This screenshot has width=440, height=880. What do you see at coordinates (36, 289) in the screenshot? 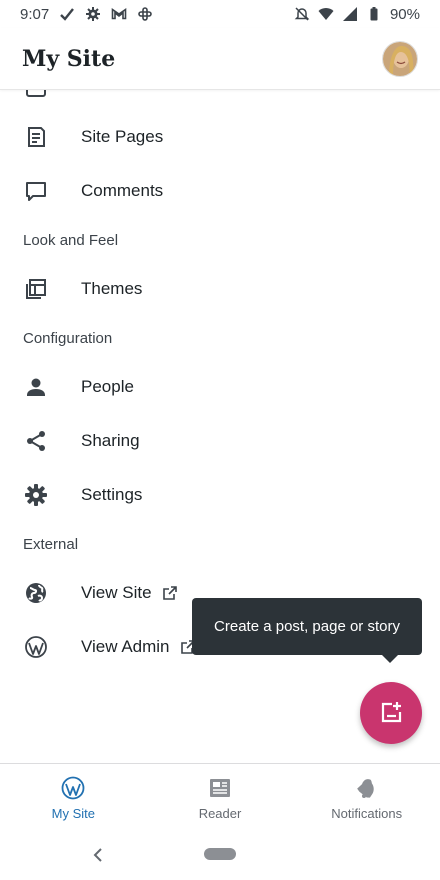
I see `themes-icon` at bounding box center [36, 289].